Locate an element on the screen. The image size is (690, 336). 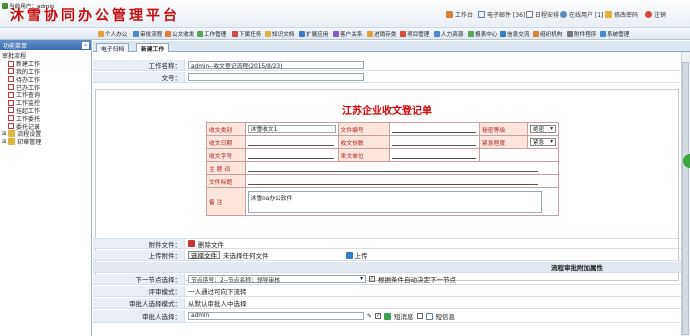
review-mode-value: 一人通过可向下流转 is located at coordinates (217, 292).